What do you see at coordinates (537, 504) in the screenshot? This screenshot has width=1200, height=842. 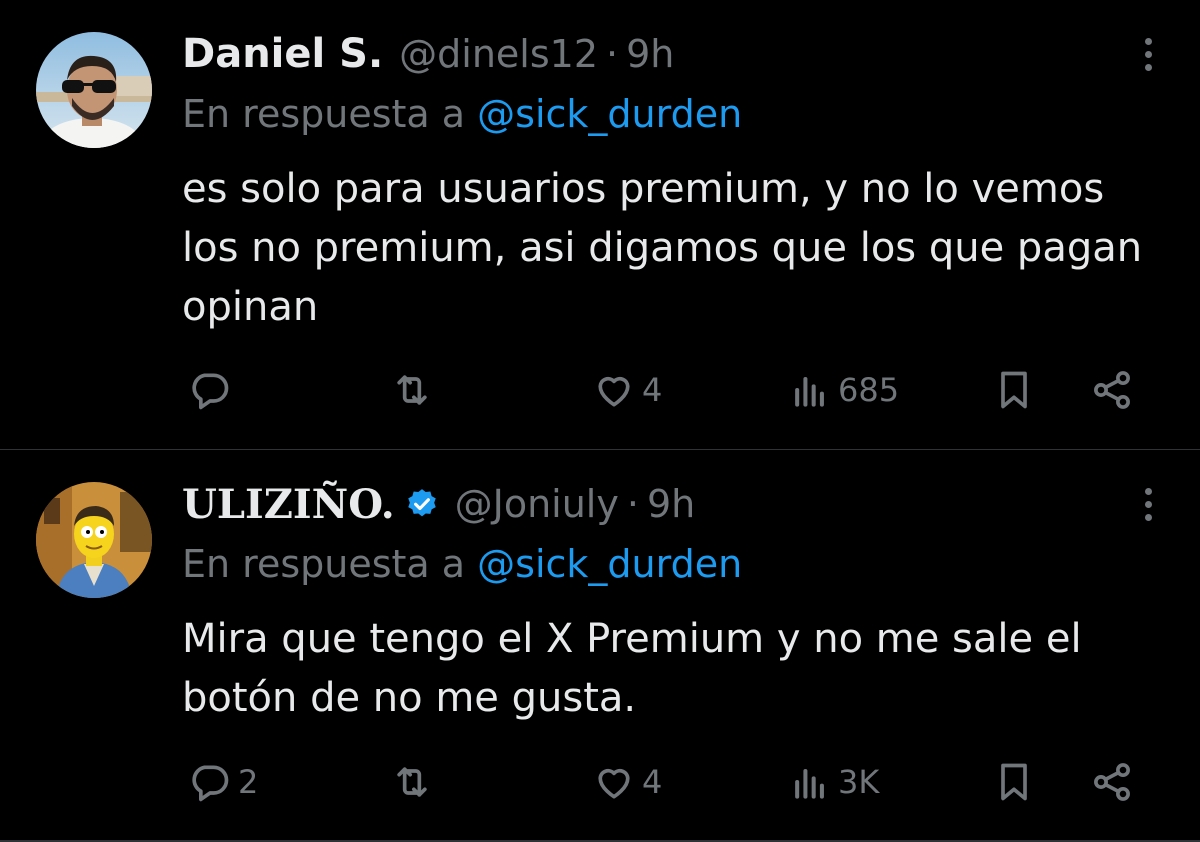 I see `user-handle: @Joniuly` at bounding box center [537, 504].